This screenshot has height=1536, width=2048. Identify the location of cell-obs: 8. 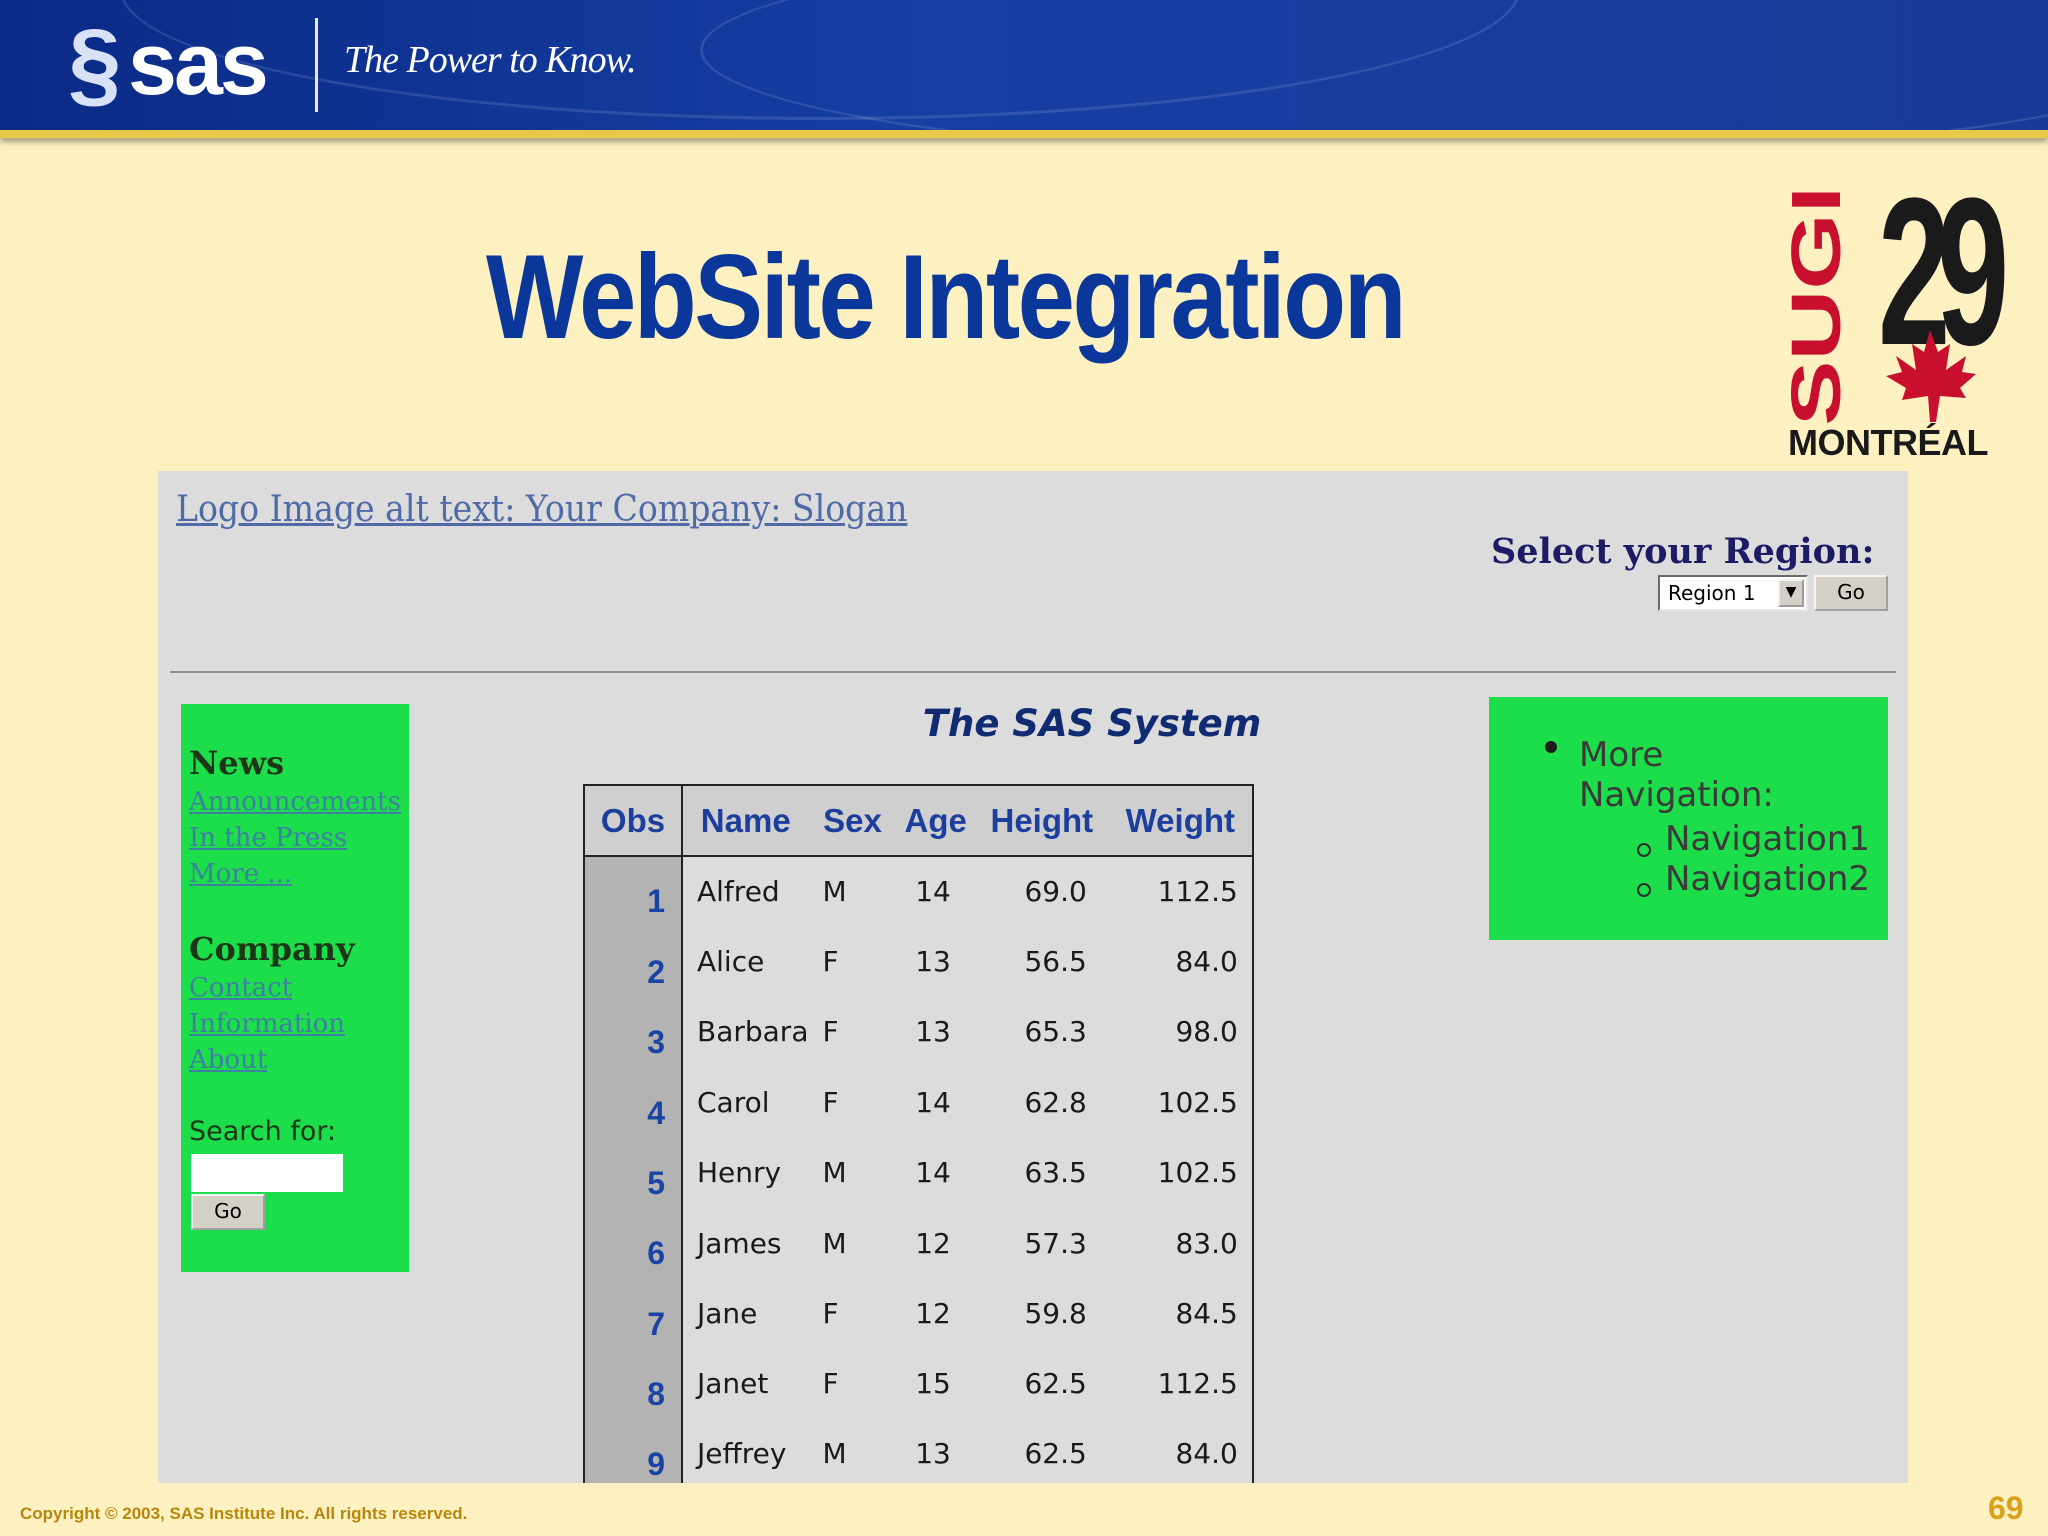
(633, 1384).